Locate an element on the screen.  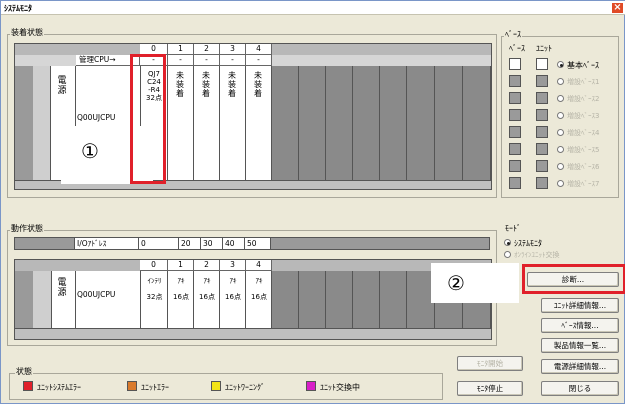
action-power-label: 電源 is located at coordinates (62, 288).